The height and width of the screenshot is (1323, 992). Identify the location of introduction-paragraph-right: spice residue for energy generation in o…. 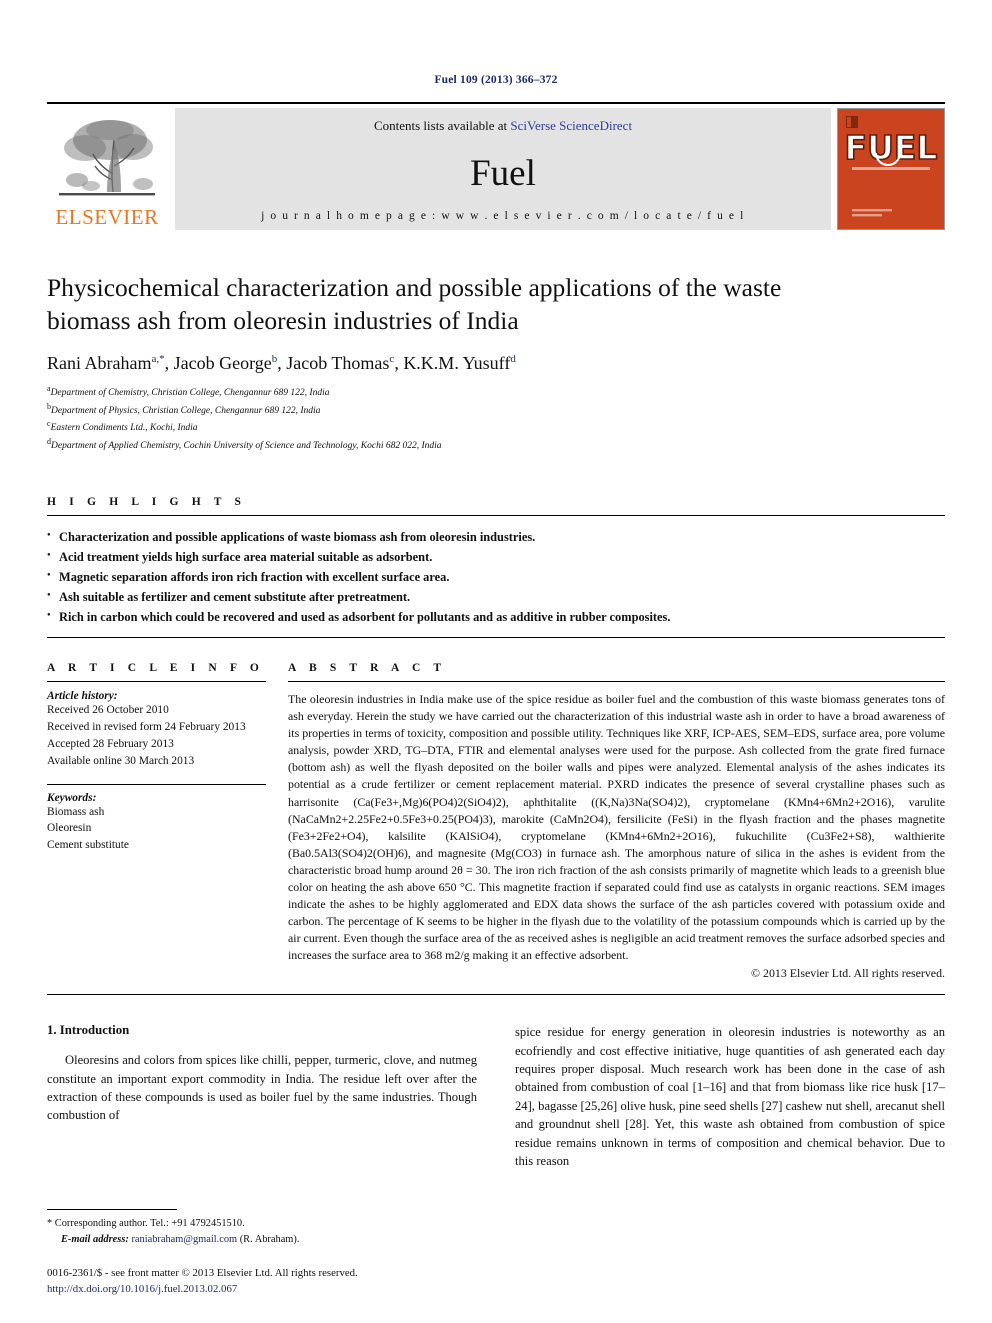
(730, 1096).